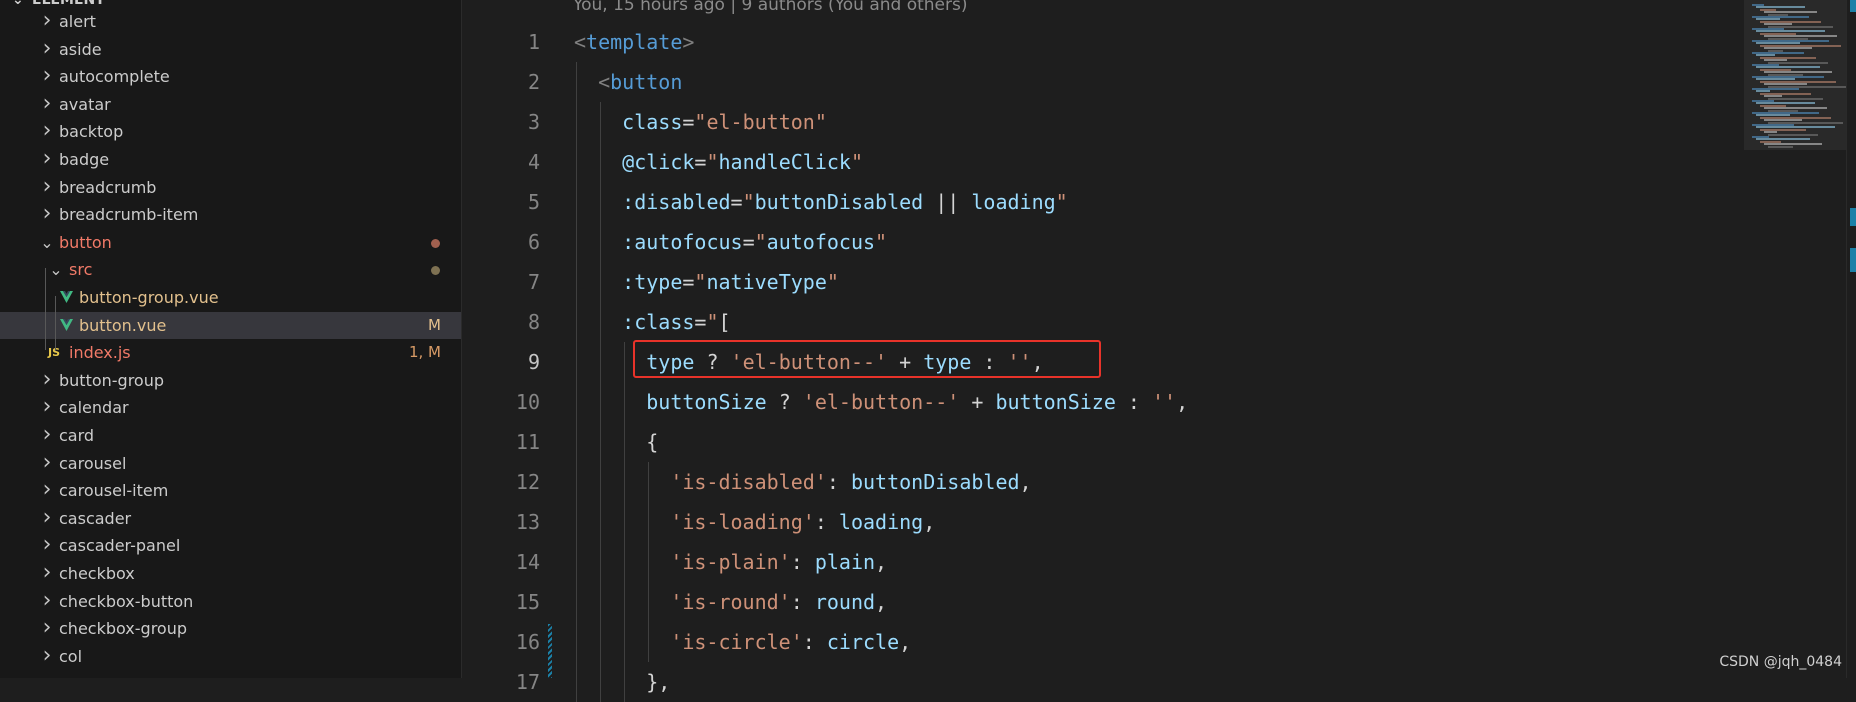  Describe the element at coordinates (1103, 682) in the screenshot. I see `code-line: 17},` at that location.